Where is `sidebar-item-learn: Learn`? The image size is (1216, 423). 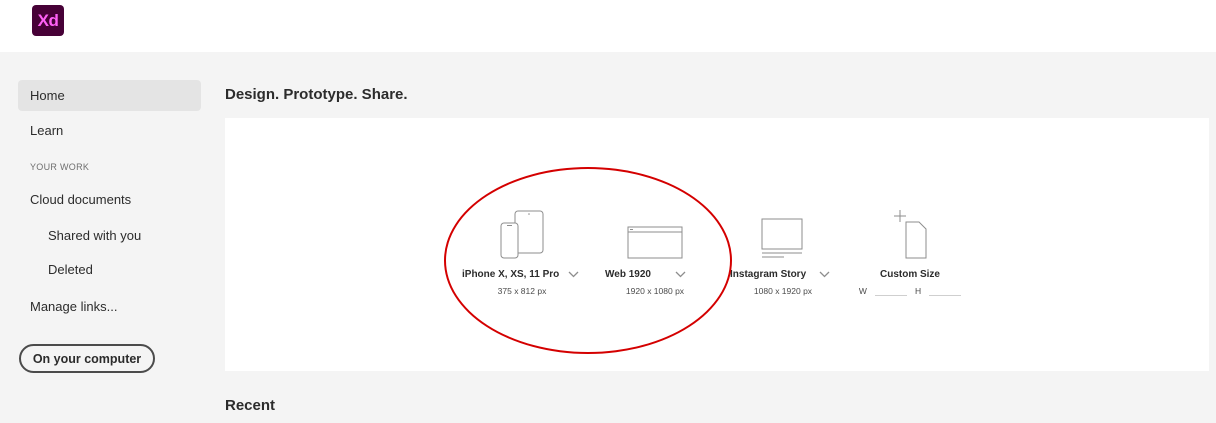
sidebar-item-learn: Learn is located at coordinates (109, 130).